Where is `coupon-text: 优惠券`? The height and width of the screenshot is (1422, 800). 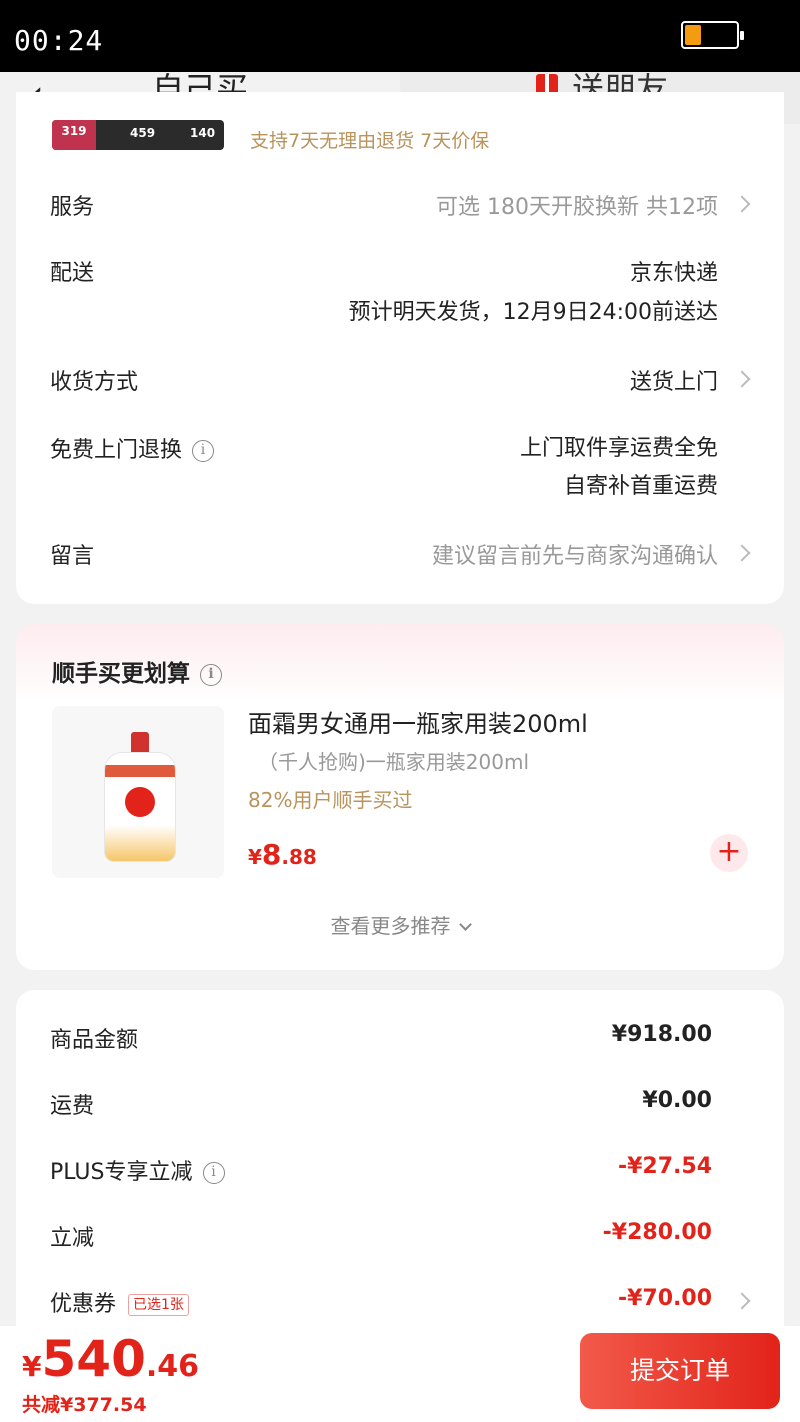 coupon-text: 优惠券 is located at coordinates (83, 1304).